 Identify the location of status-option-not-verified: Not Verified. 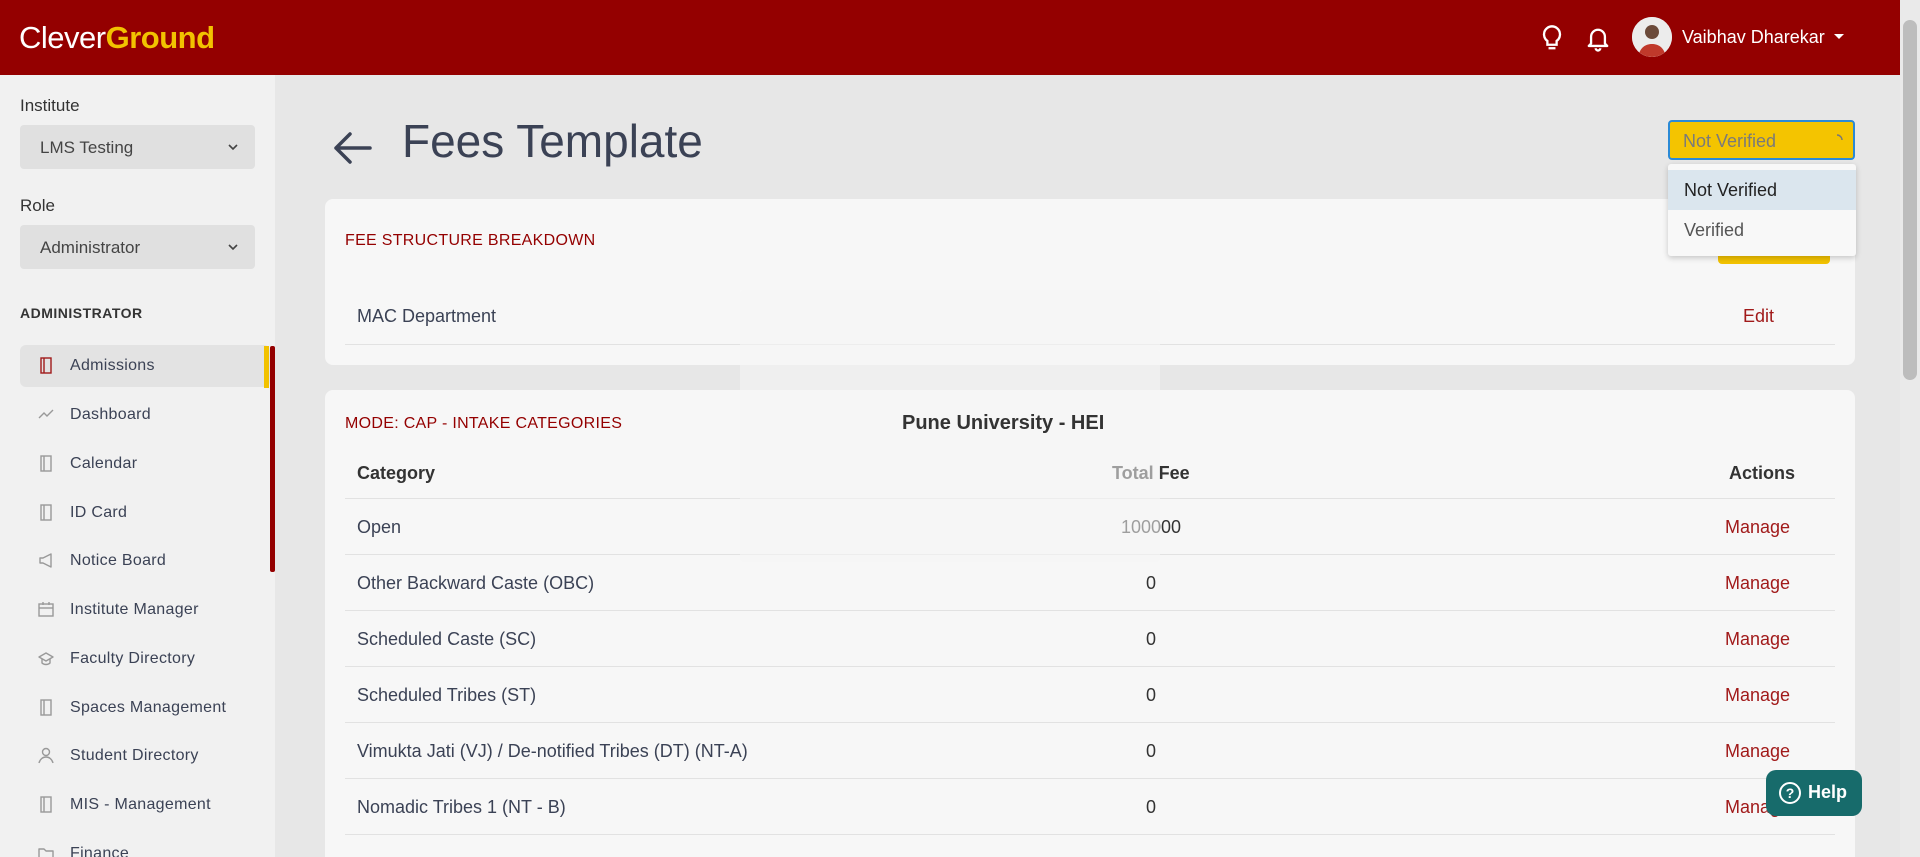
(1762, 190).